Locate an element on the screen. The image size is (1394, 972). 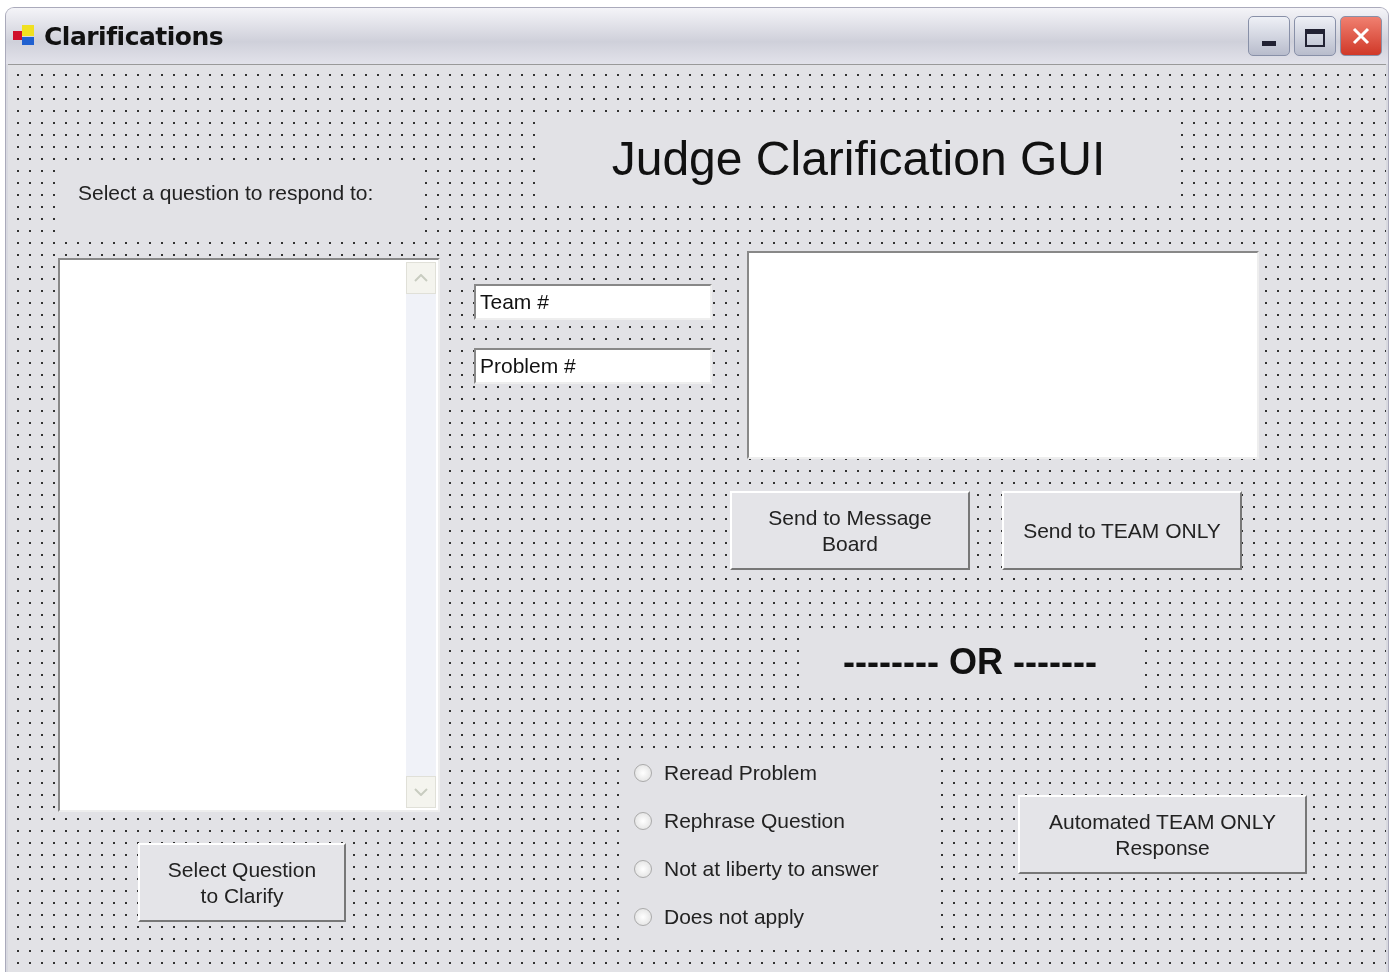
close-icon is located at coordinates (1361, 36).